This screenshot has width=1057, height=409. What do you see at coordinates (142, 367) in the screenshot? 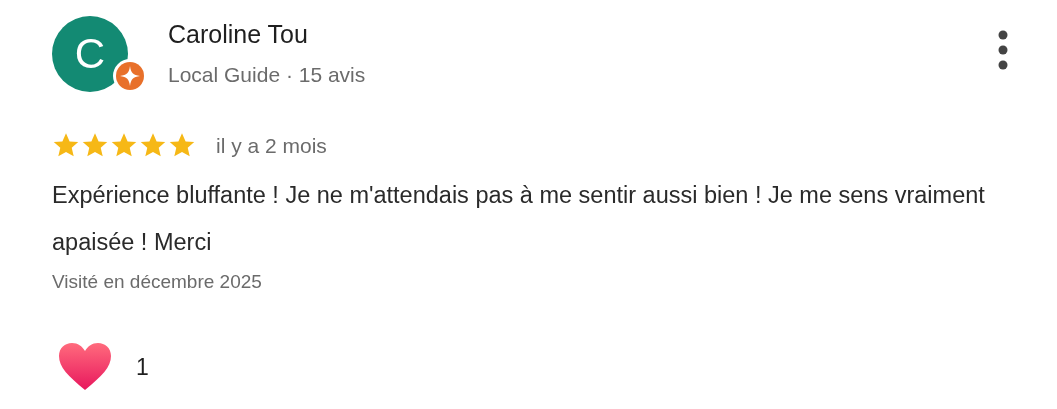
I see `reaction-count: 1` at bounding box center [142, 367].